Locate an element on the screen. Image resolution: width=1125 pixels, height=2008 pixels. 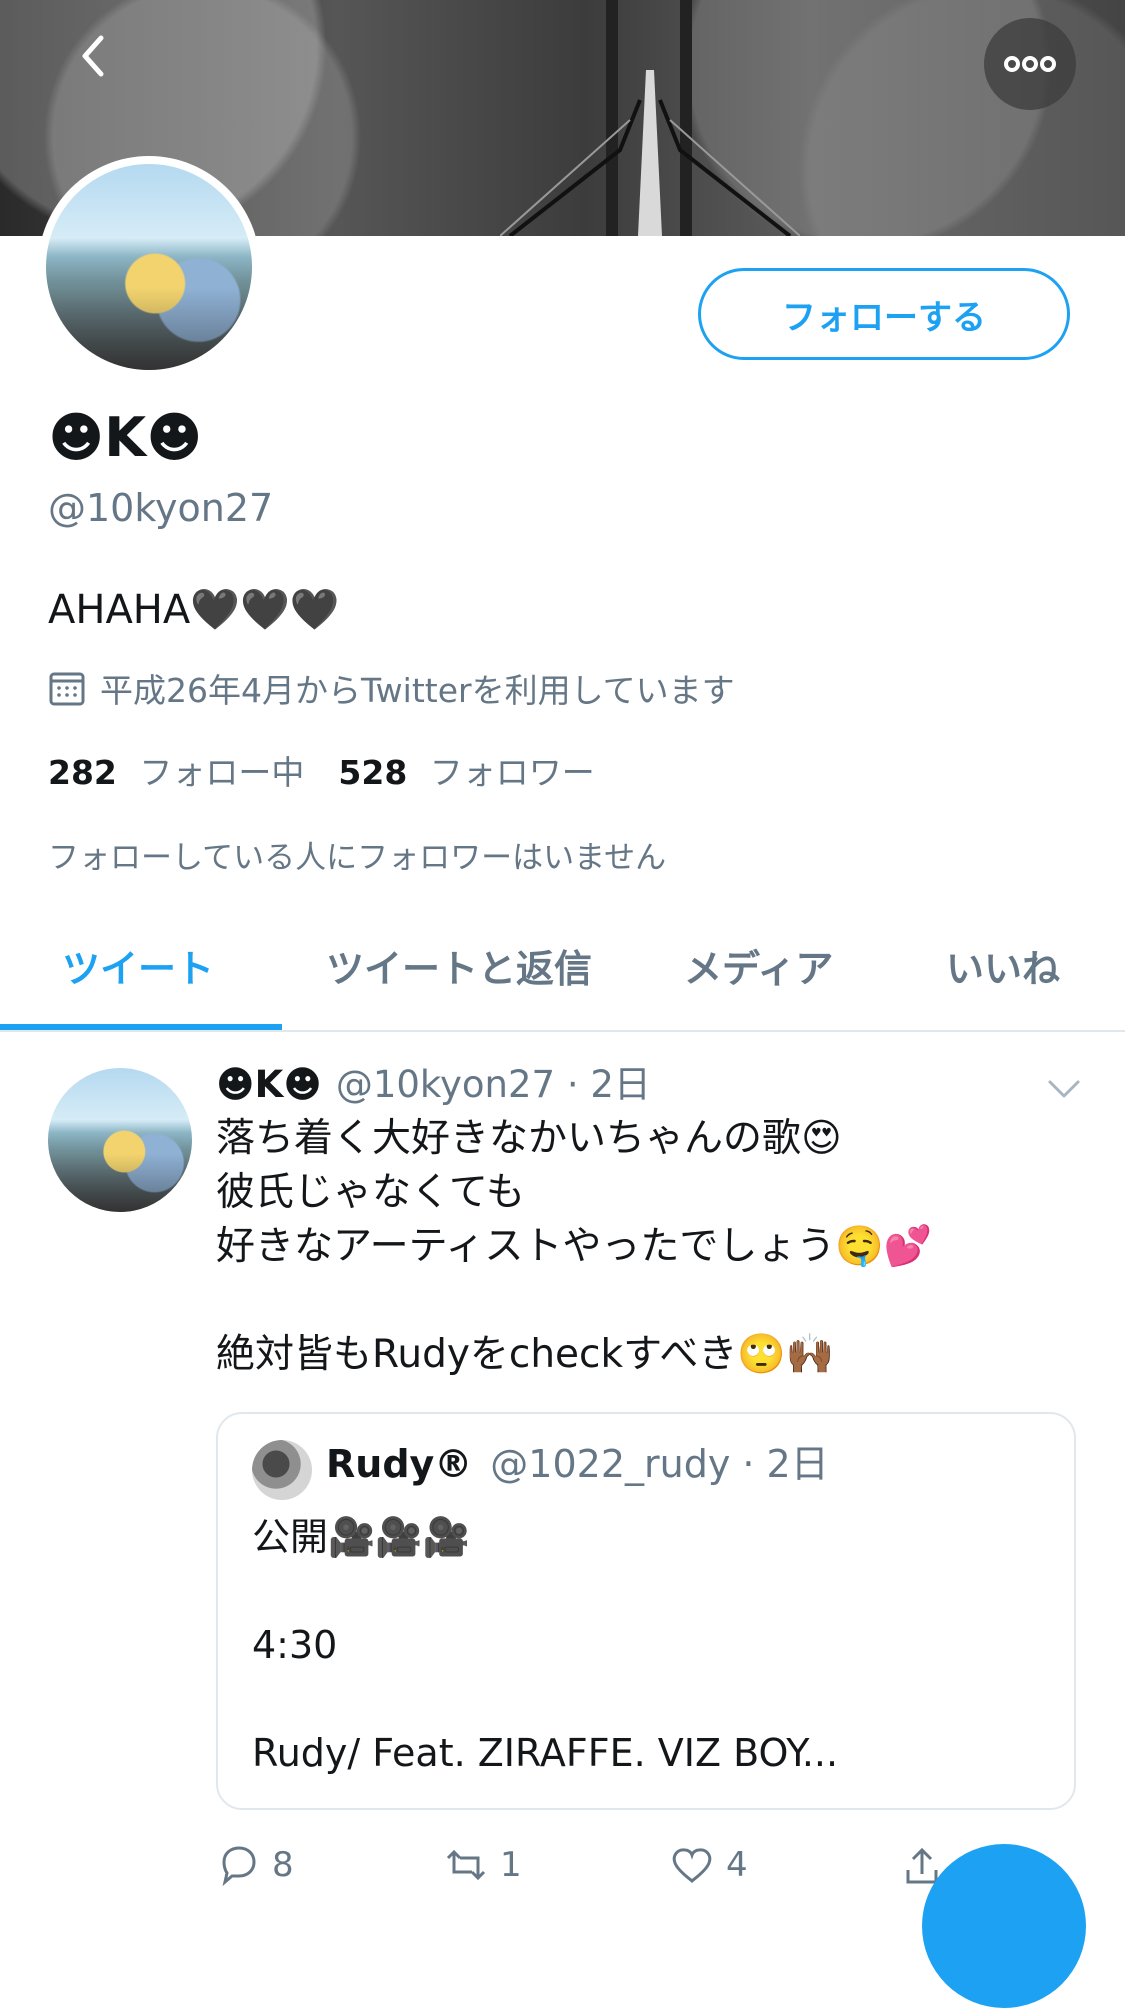
back-arrow-icon is located at coordinates (93, 56).